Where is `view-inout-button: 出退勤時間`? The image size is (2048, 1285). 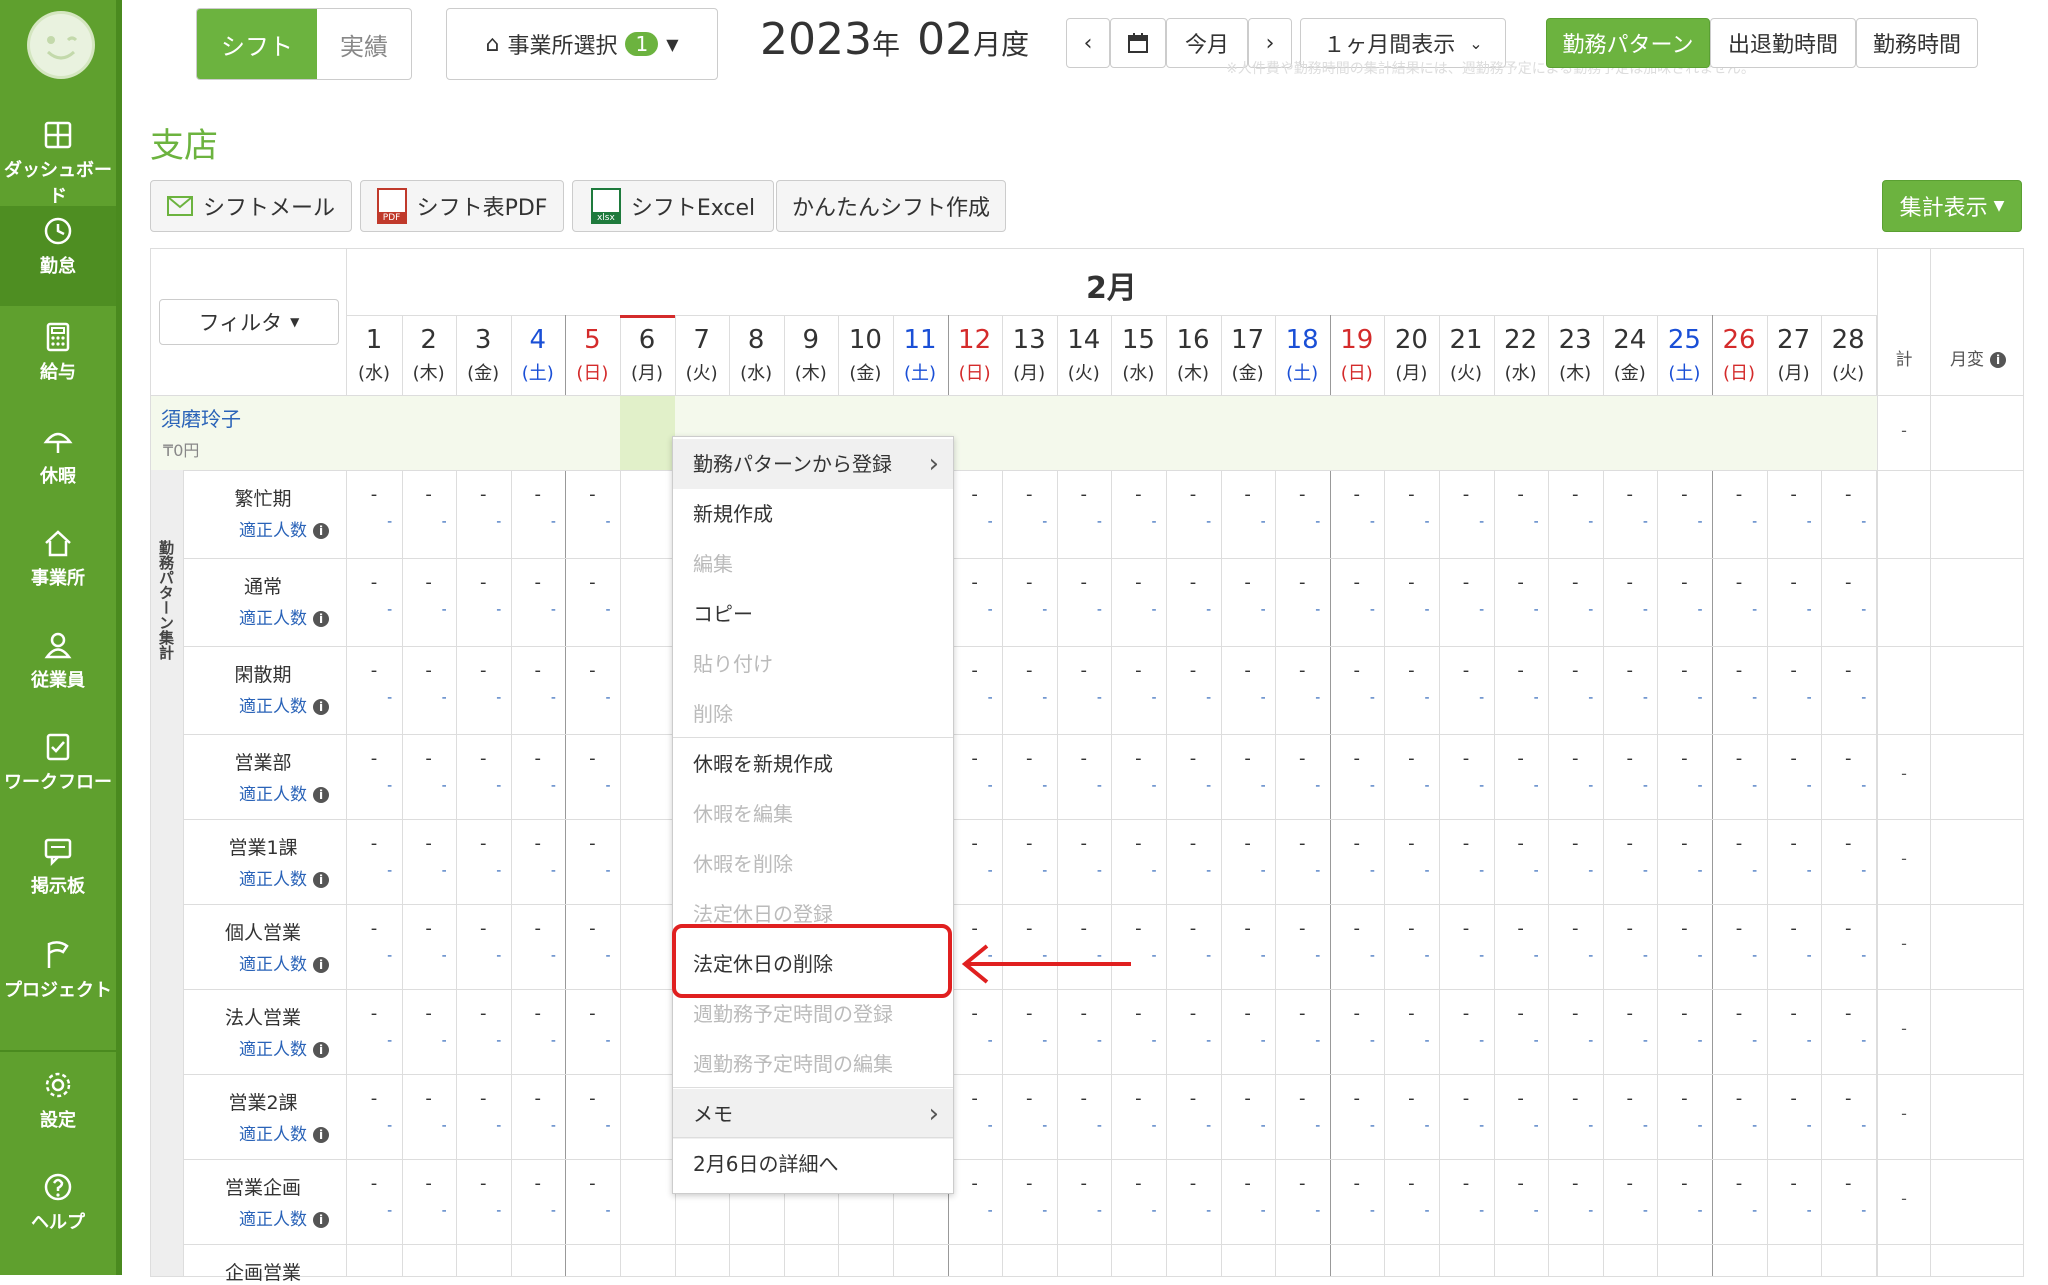
view-inout-button: 出退勤時間 is located at coordinates (1783, 43).